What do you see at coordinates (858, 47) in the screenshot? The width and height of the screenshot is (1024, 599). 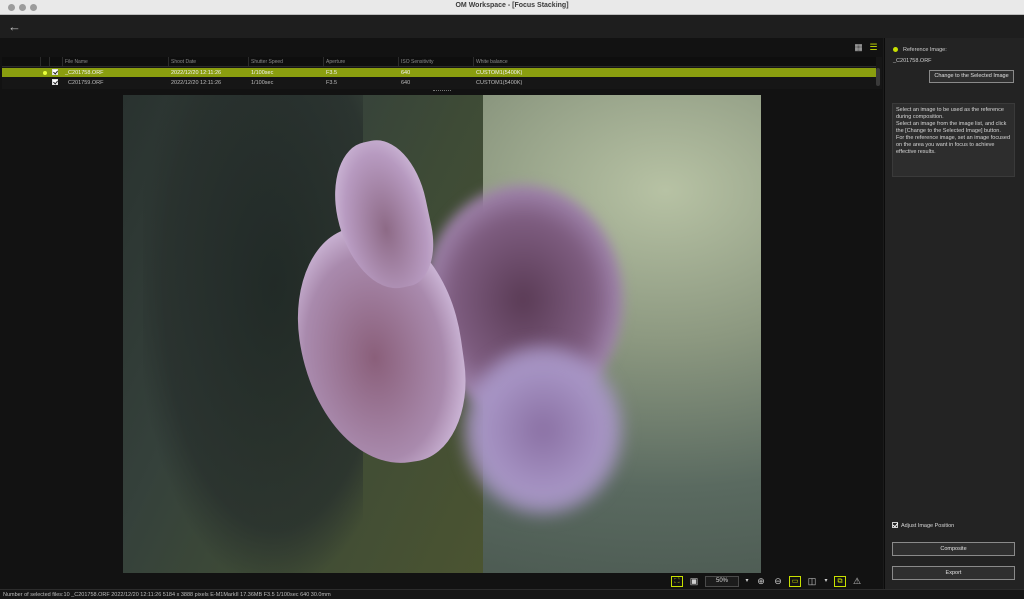 I see `grid-view-icon: ▦` at bounding box center [858, 47].